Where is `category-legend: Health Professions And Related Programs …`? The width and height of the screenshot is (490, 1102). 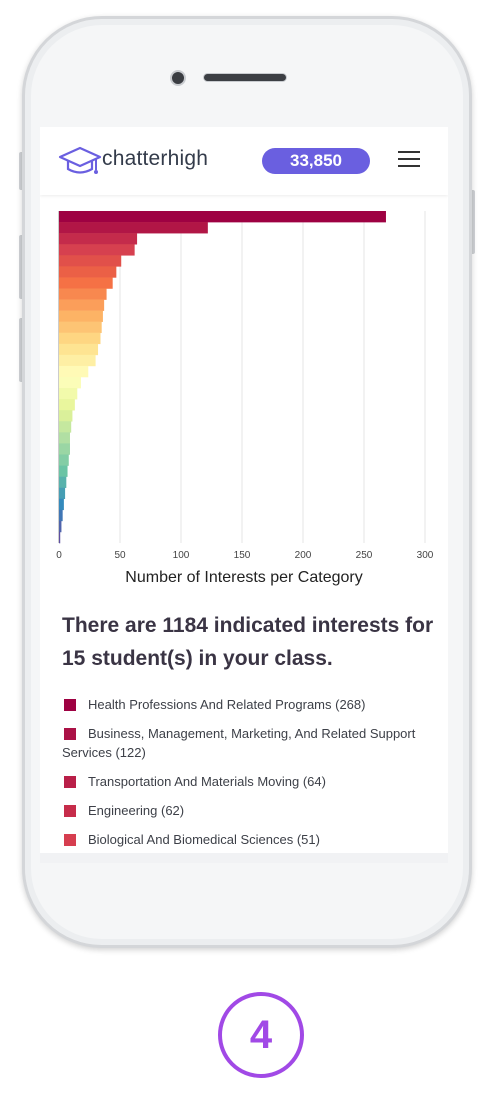 category-legend: Health Professions And Related Programs … is located at coordinates (249, 777).